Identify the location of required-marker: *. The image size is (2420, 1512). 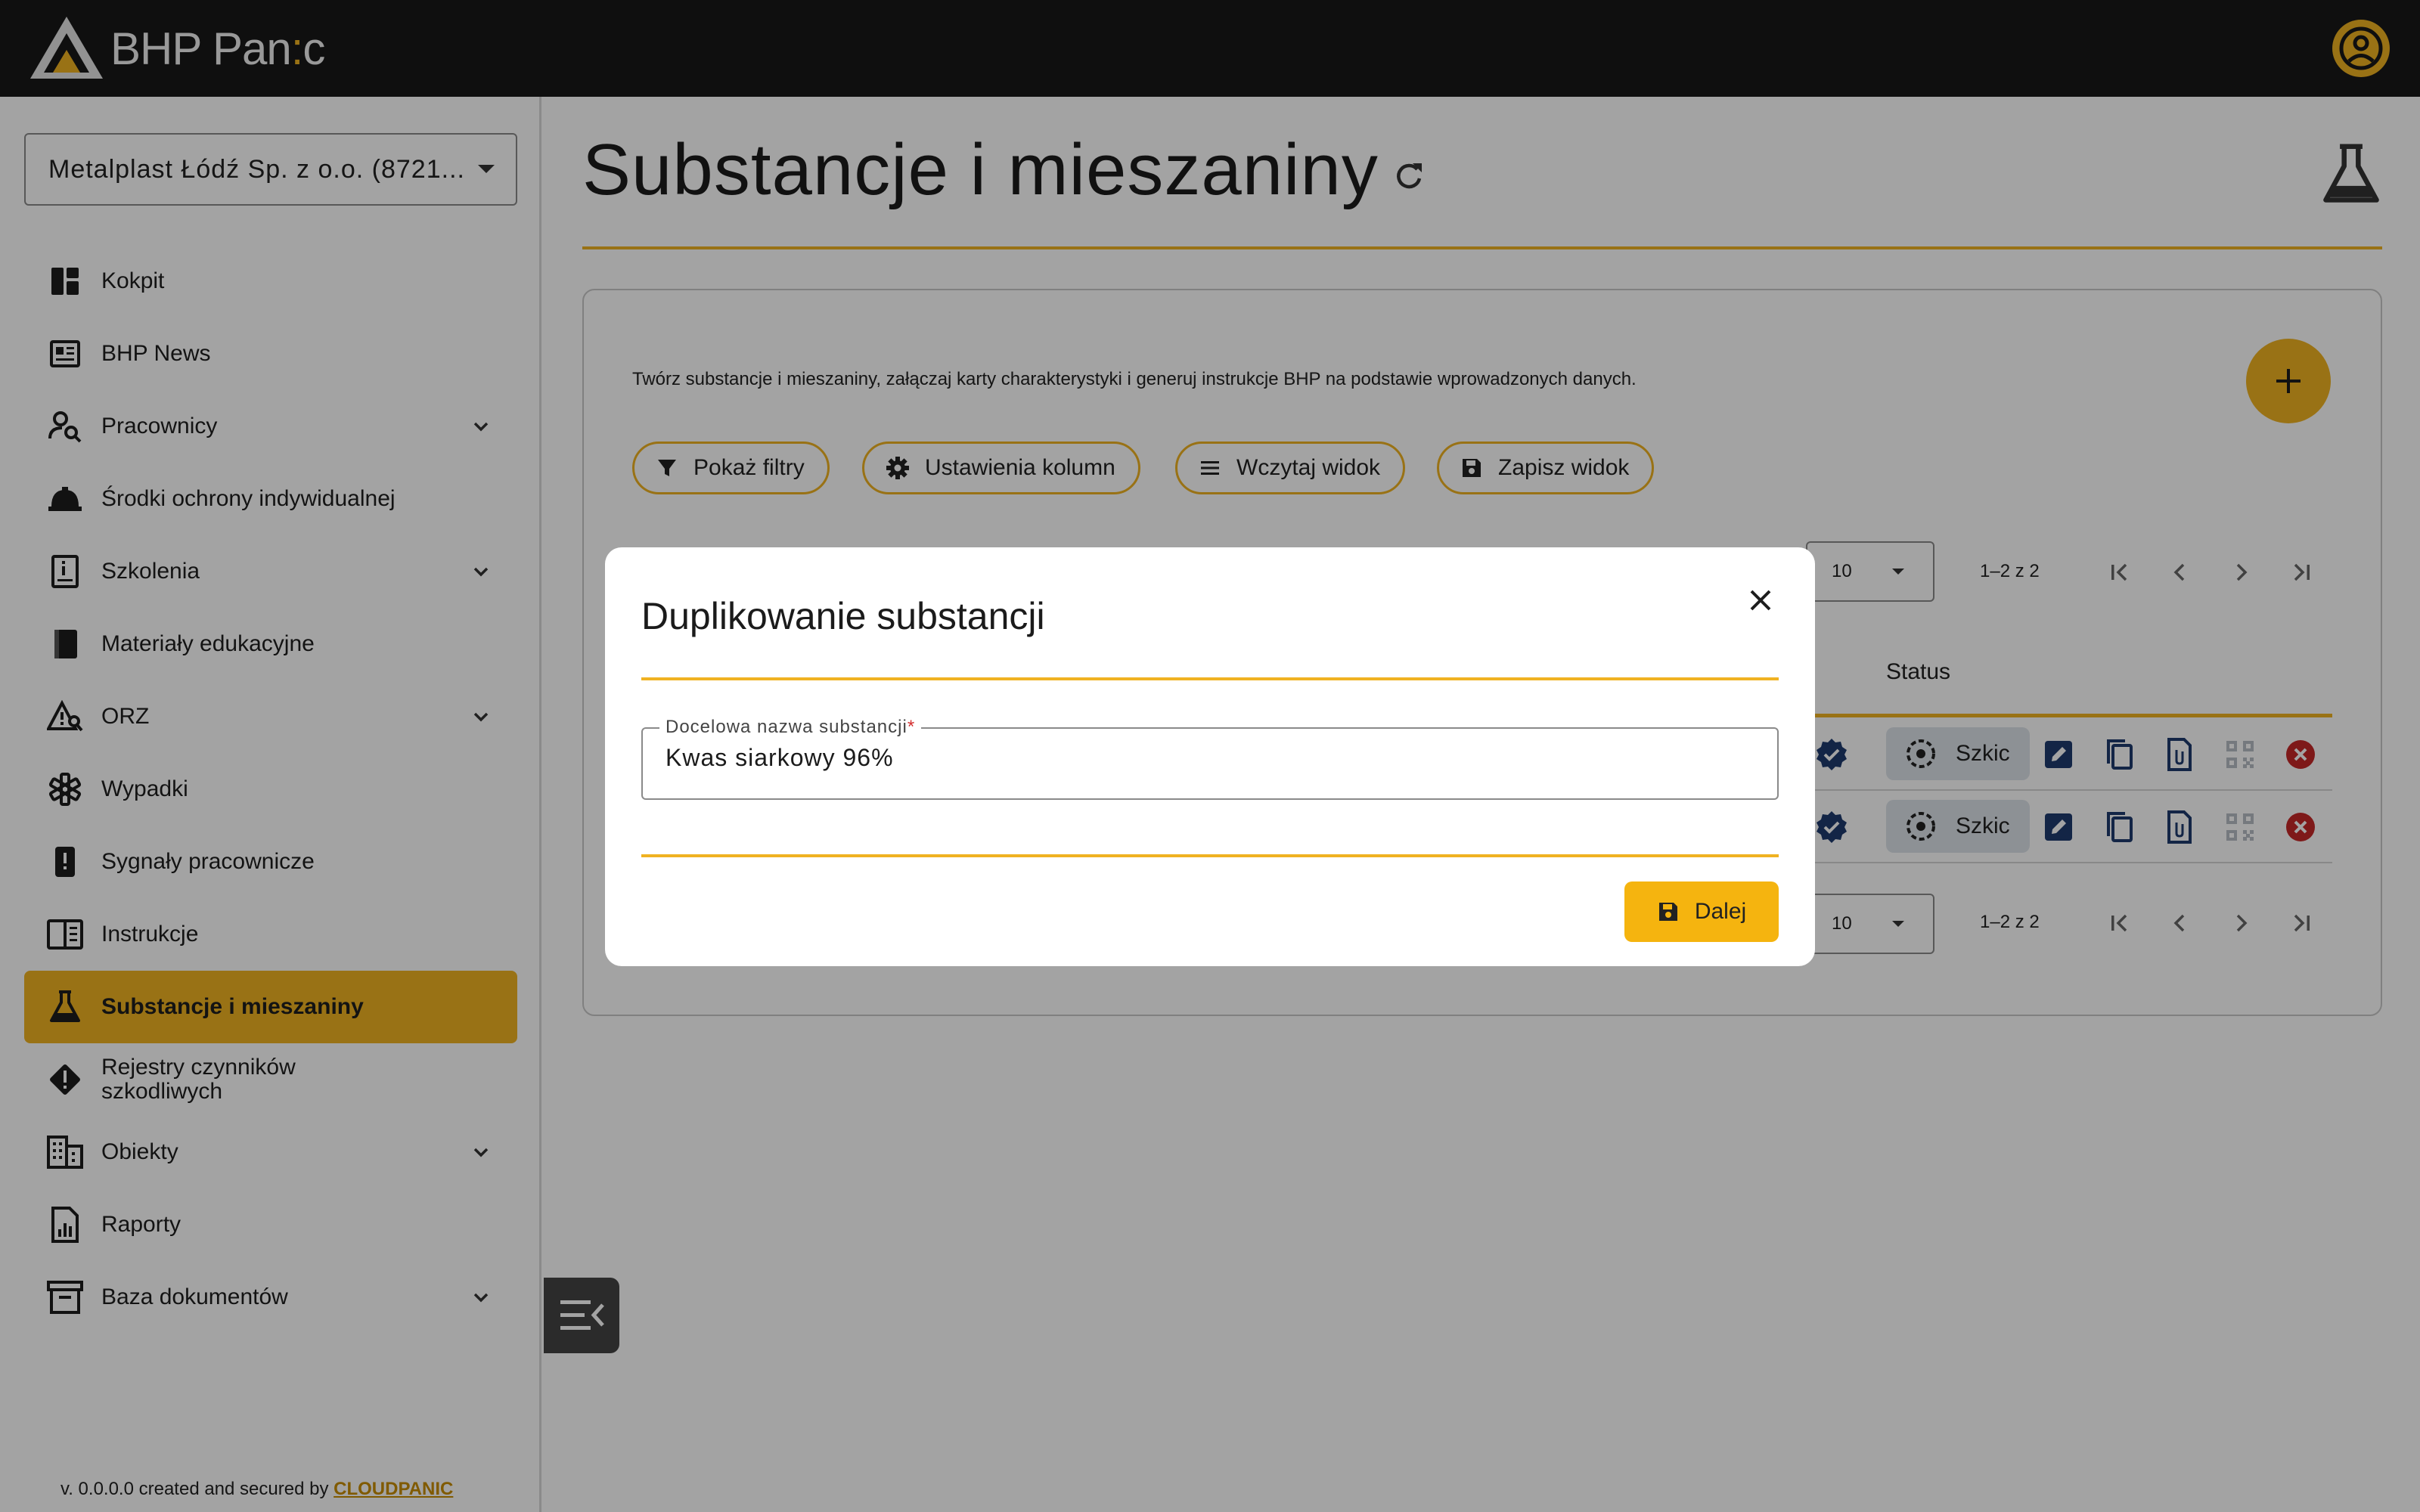
(911, 727).